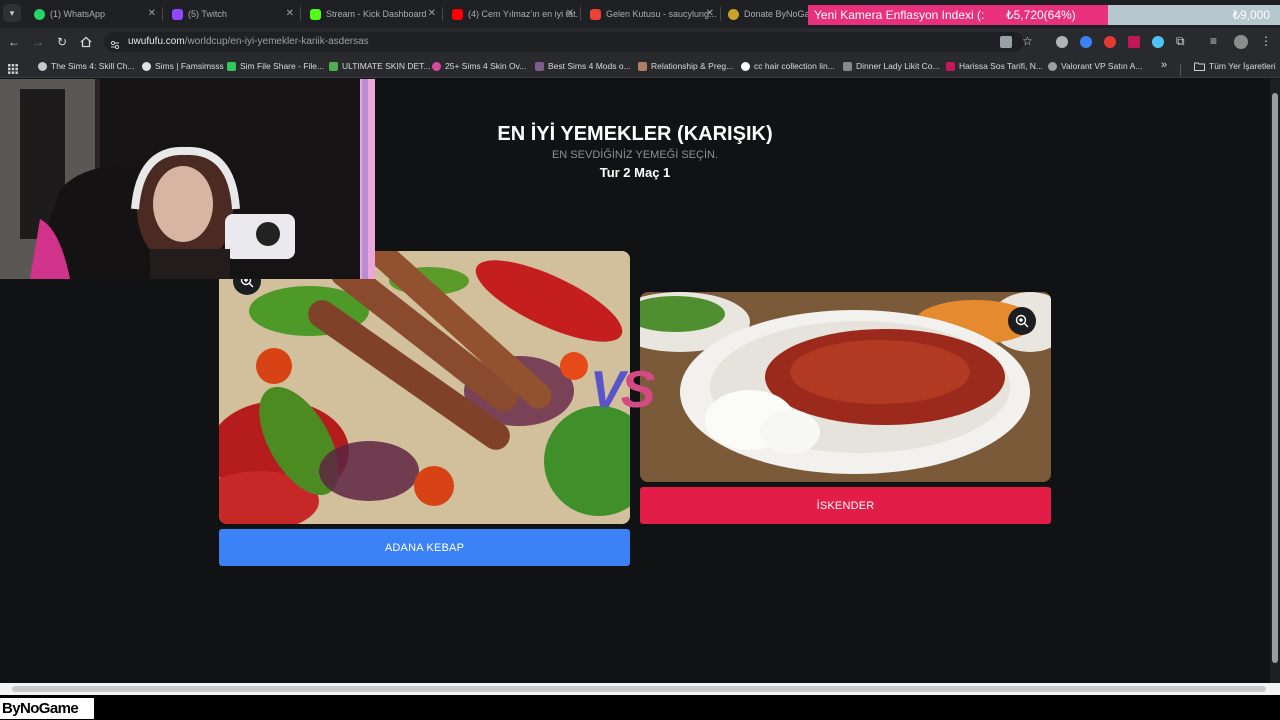 This screenshot has width=1280, height=720. Describe the element at coordinates (1266, 41) in the screenshot. I see `menu-kebab-icon: ⋮` at that location.